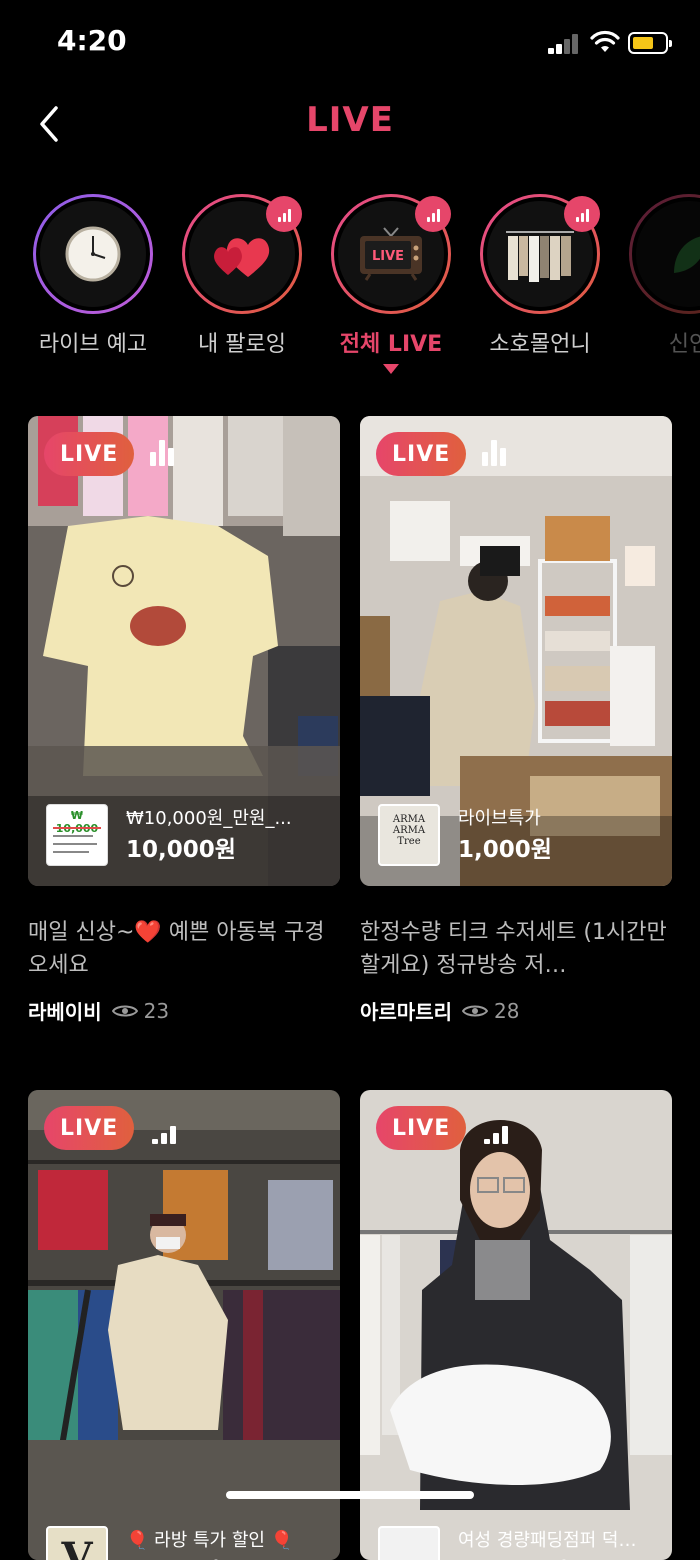 The height and width of the screenshot is (1560, 700). Describe the element at coordinates (350, 120) in the screenshot. I see `page-title: LIVE` at that location.